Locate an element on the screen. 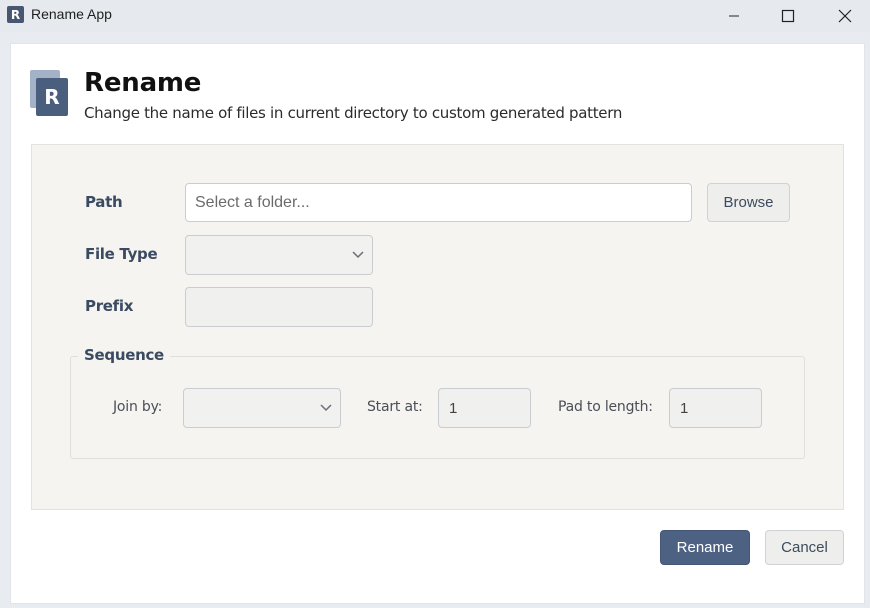  logo-front-shape: R is located at coordinates (52, 97).